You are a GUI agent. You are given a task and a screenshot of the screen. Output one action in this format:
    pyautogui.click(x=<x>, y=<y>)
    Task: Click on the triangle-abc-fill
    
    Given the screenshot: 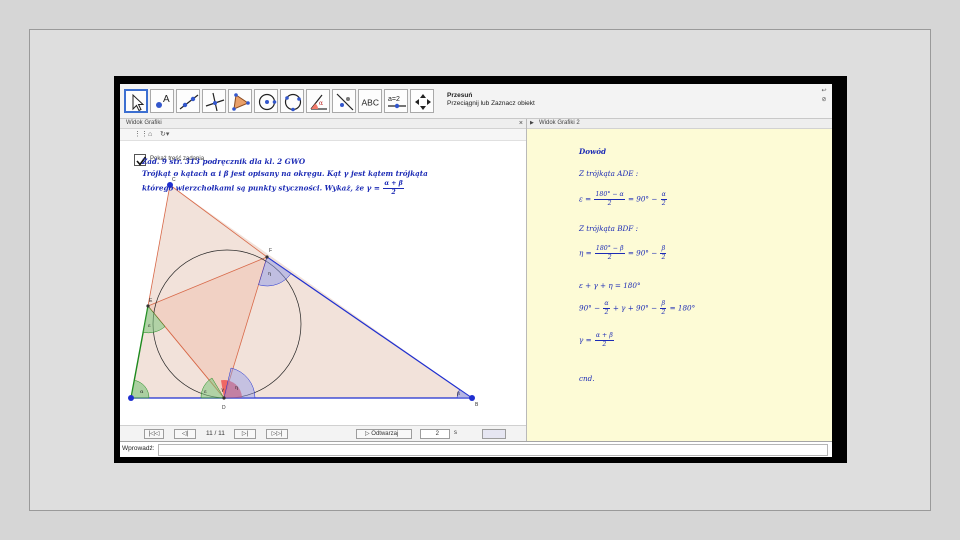 What is the action you would take?
    pyautogui.click(x=301, y=291)
    